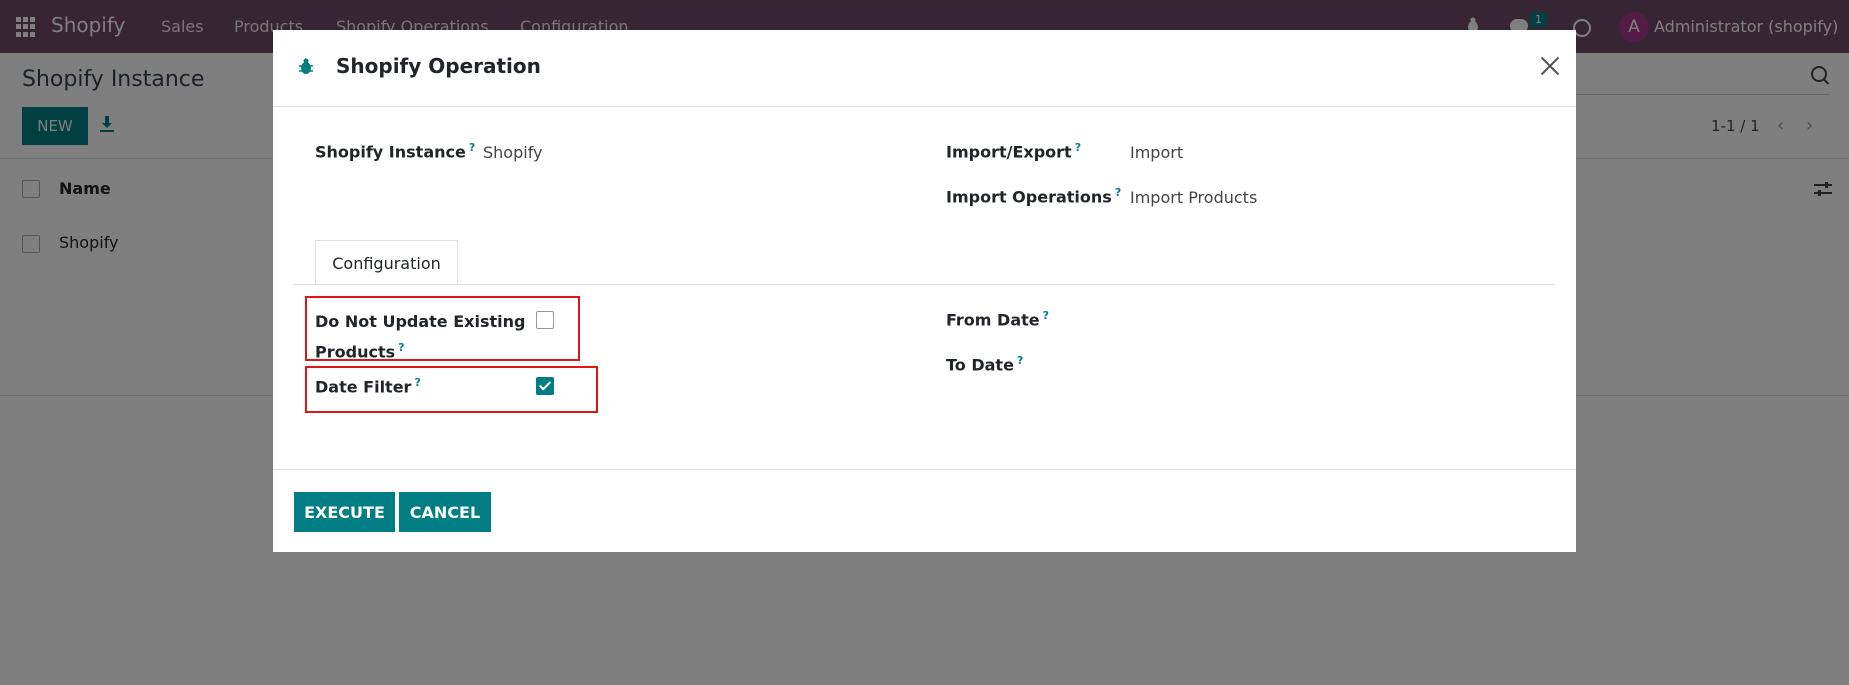  Describe the element at coordinates (438, 66) in the screenshot. I see `modal-title: Shopify Operation` at that location.